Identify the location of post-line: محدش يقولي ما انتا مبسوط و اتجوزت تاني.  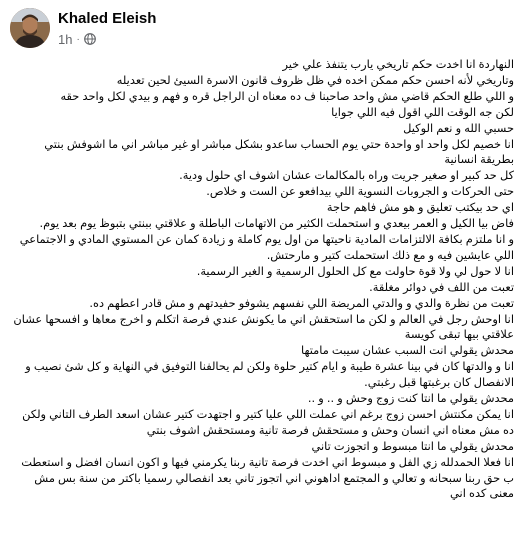
(413, 445).